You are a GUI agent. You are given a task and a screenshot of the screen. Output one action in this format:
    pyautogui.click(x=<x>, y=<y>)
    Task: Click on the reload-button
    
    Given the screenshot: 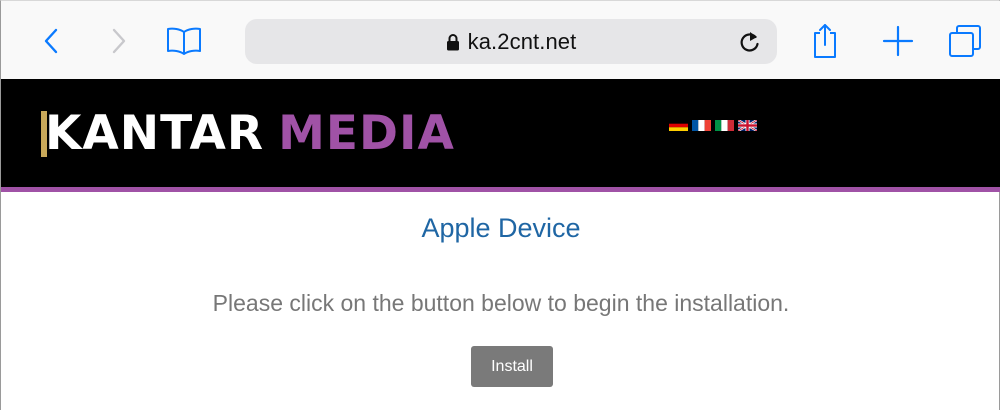 What is the action you would take?
    pyautogui.click(x=750, y=42)
    